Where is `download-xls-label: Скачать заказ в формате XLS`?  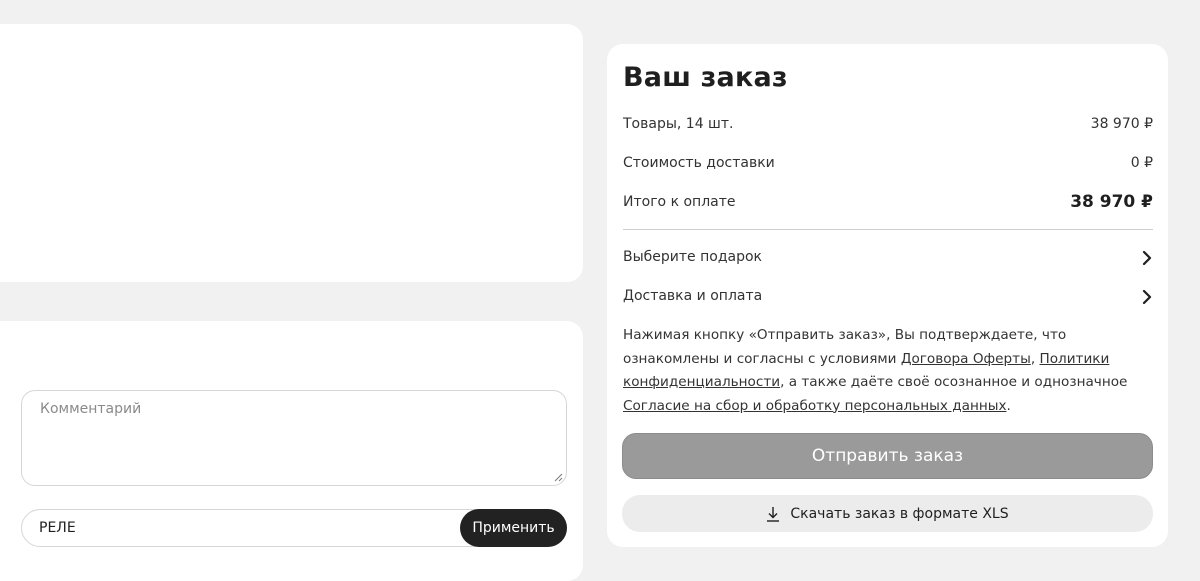 download-xls-label: Скачать заказ в формате XLS is located at coordinates (899, 513).